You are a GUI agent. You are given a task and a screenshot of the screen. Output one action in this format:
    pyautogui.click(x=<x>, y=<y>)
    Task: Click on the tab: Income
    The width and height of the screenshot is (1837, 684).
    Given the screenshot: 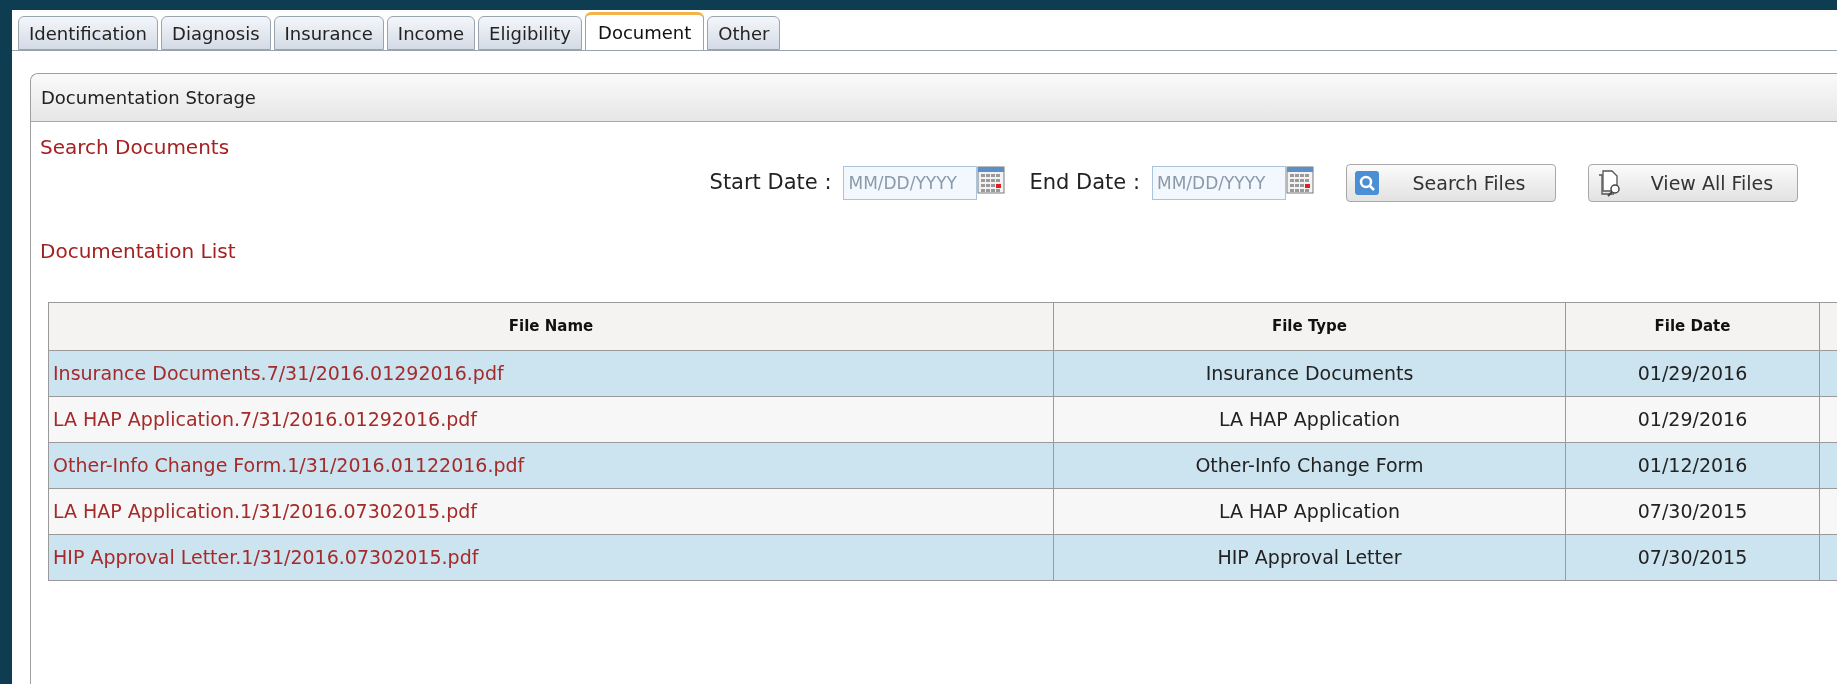 What is the action you would take?
    pyautogui.click(x=431, y=33)
    